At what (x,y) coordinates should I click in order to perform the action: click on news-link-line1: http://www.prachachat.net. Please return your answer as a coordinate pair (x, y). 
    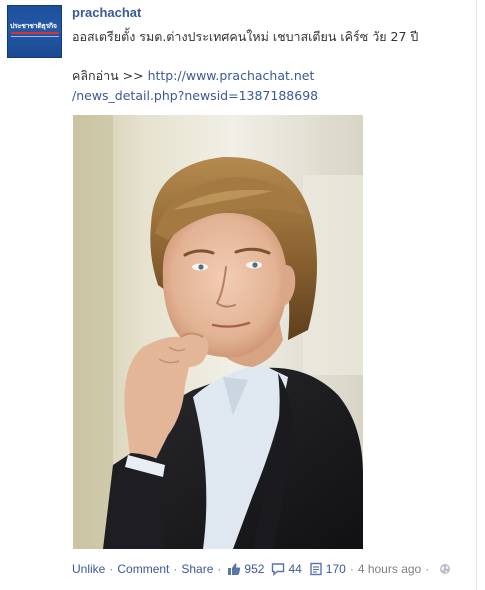
    Looking at the image, I should click on (231, 75).